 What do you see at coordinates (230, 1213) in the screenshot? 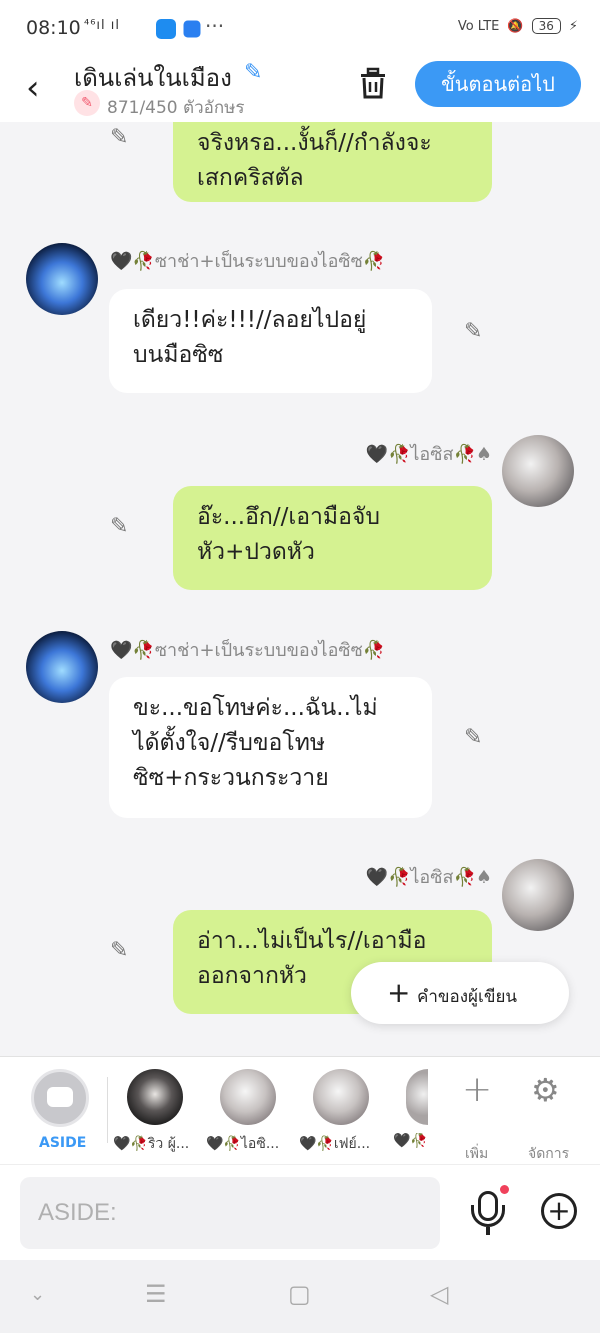
I see `message-input` at bounding box center [230, 1213].